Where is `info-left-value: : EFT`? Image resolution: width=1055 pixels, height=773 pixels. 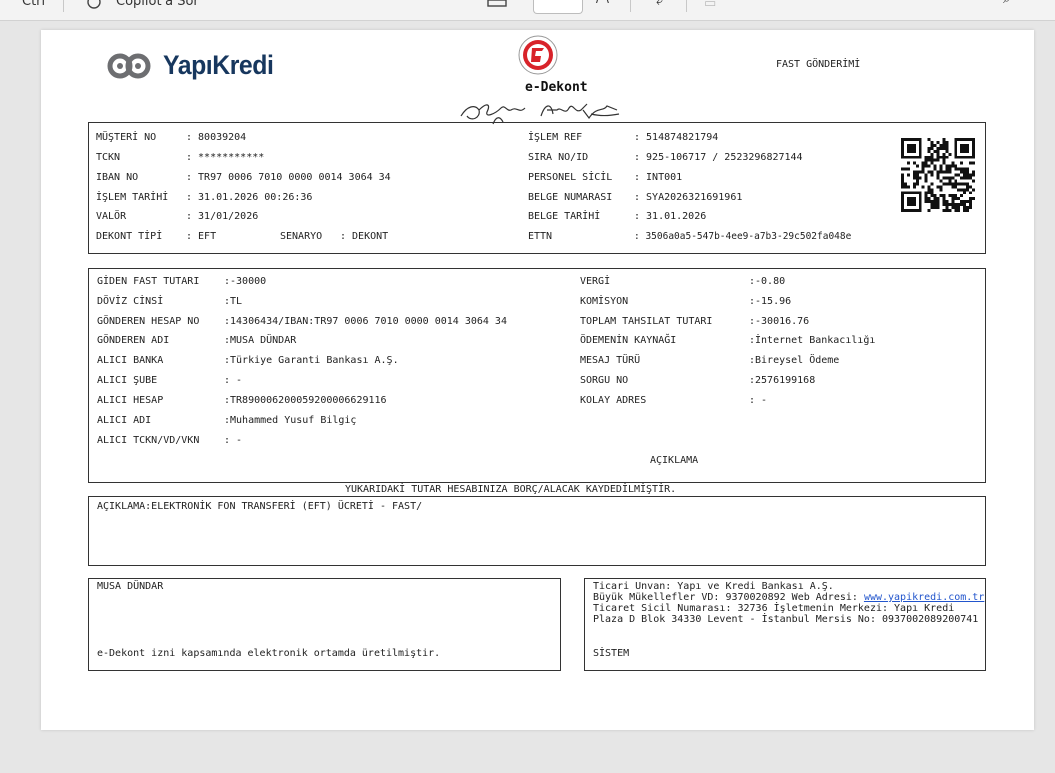 info-left-value: : EFT is located at coordinates (201, 236).